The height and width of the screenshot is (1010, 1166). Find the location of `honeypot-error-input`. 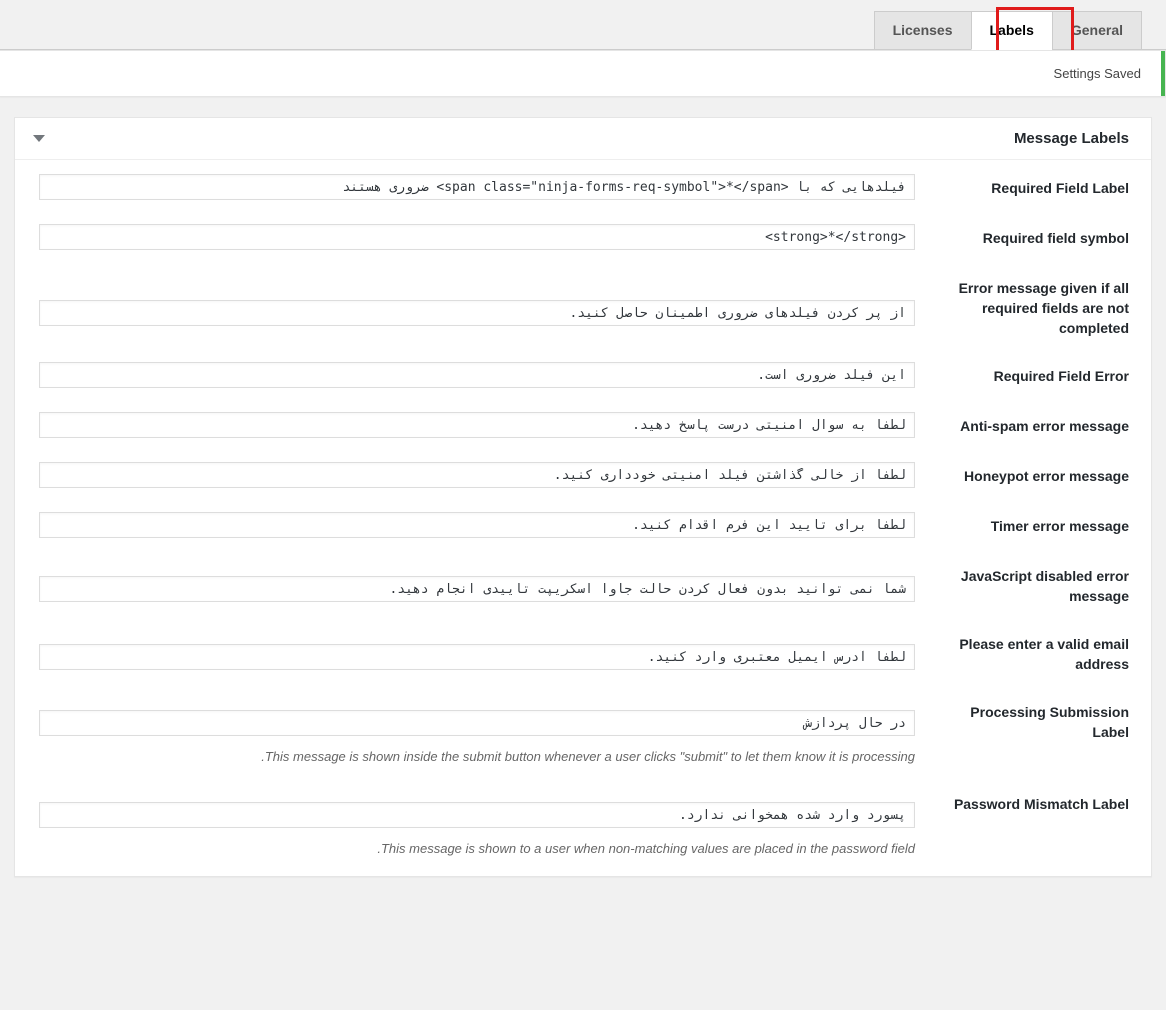

honeypot-error-input is located at coordinates (477, 475).